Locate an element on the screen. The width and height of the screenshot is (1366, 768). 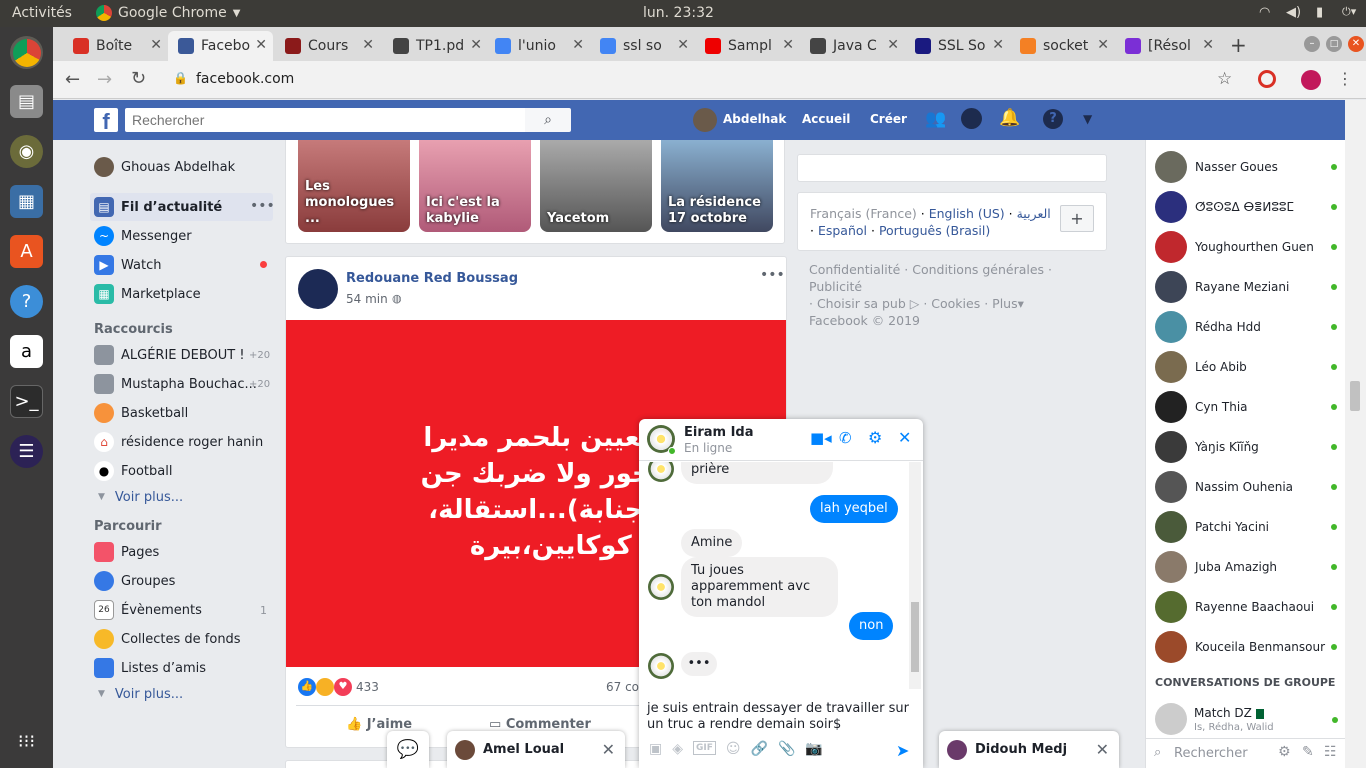
footer-link: Publicité is located at coordinates (835, 286).